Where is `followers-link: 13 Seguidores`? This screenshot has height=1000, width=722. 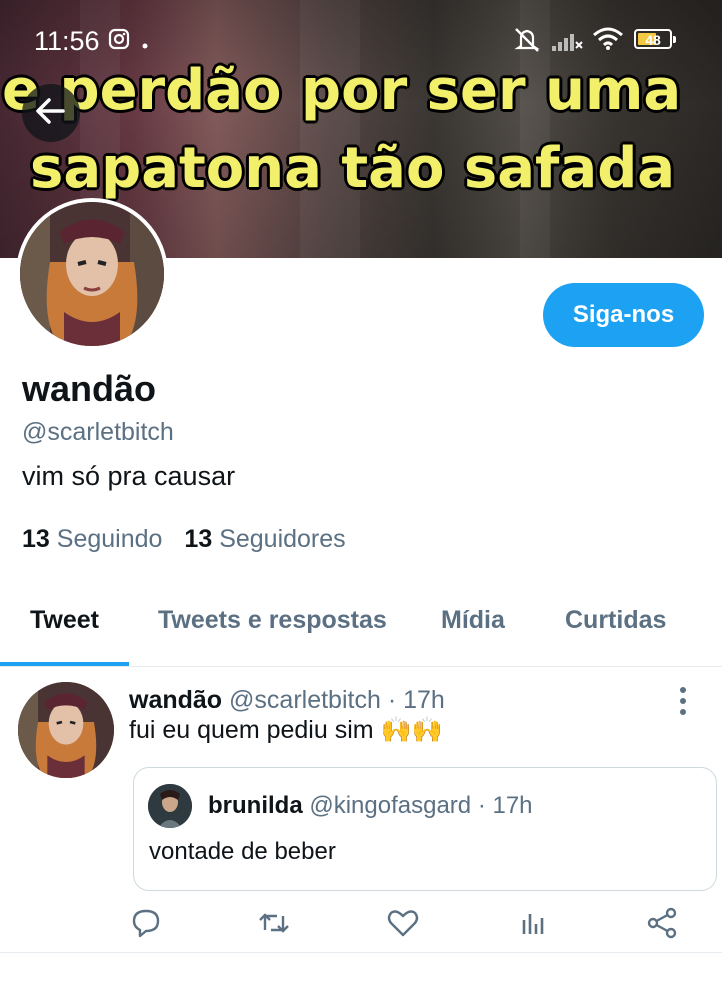
followers-link: 13 Seguidores is located at coordinates (264, 539).